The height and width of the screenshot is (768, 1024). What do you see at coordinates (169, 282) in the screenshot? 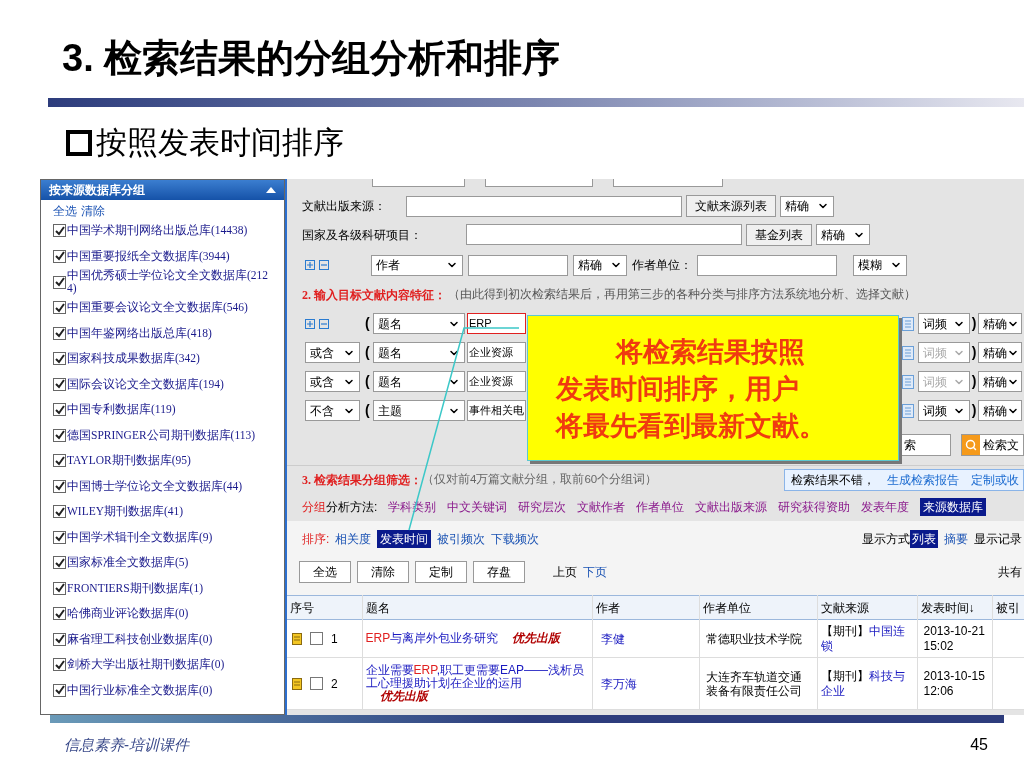
I see `database-link: 中国优秀硕士学位论文全文数据库(2124)` at bounding box center [169, 282].